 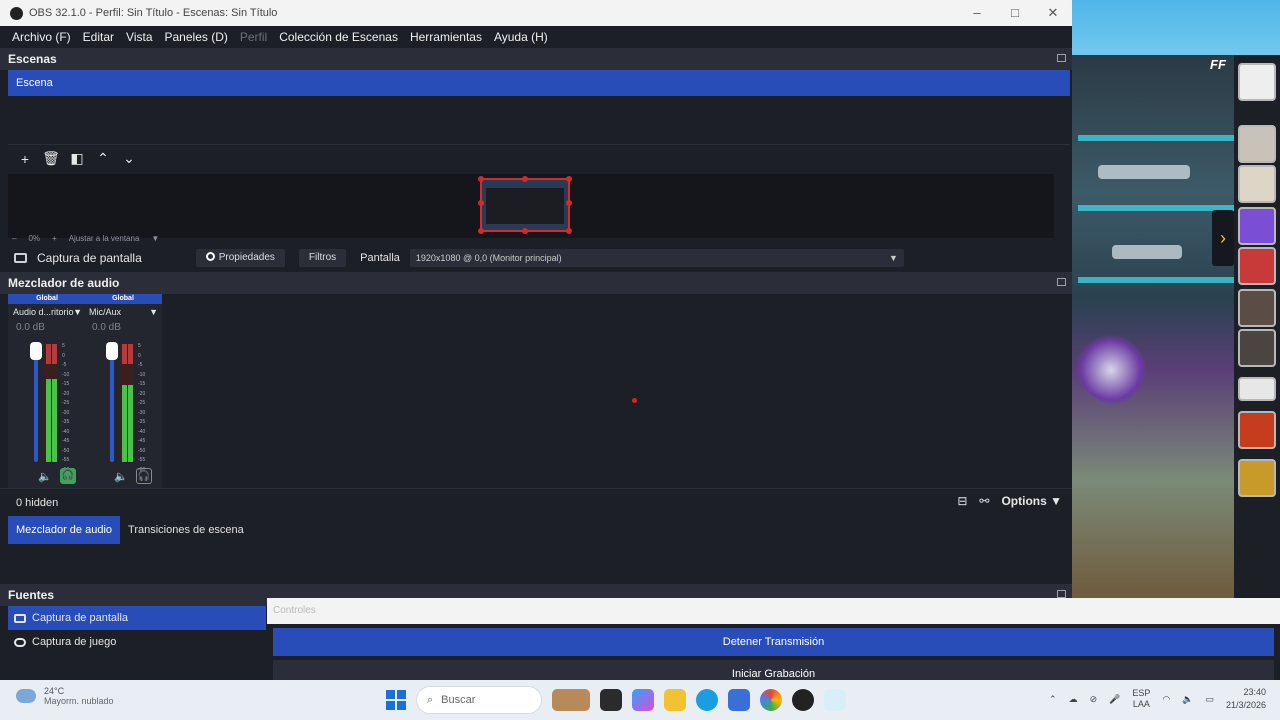 I want to click on store-icon, so click(x=739, y=700).